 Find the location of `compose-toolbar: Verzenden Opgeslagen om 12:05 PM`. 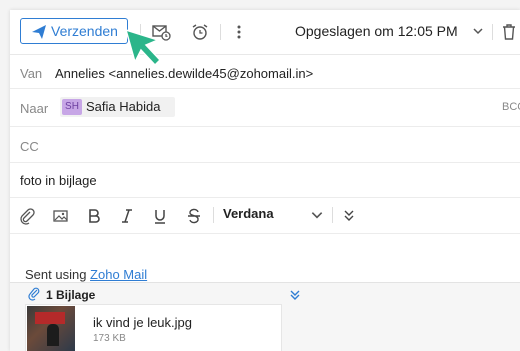

compose-toolbar: Verzenden Opgeslagen om 12:05 PM is located at coordinates (265, 32).